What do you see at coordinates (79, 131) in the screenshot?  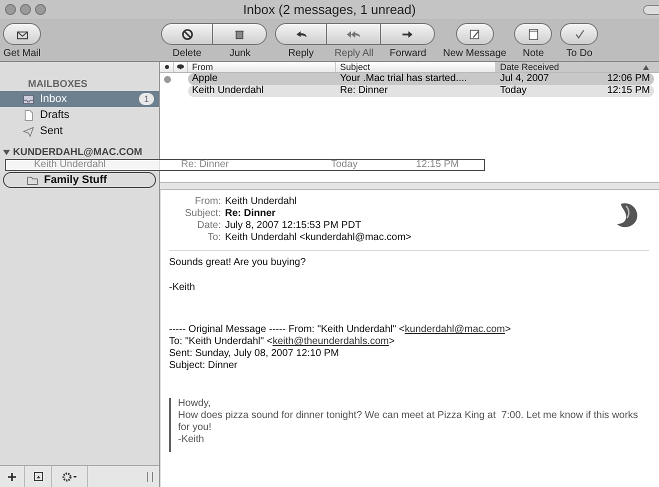 I see `mailbox-item: Sent` at bounding box center [79, 131].